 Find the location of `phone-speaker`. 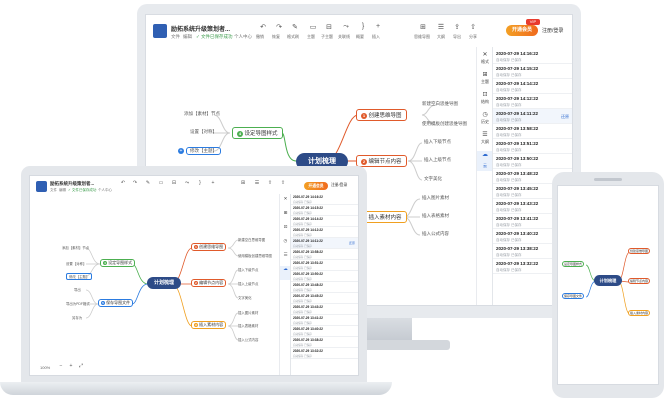

phone-speaker is located at coordinates (608, 179).